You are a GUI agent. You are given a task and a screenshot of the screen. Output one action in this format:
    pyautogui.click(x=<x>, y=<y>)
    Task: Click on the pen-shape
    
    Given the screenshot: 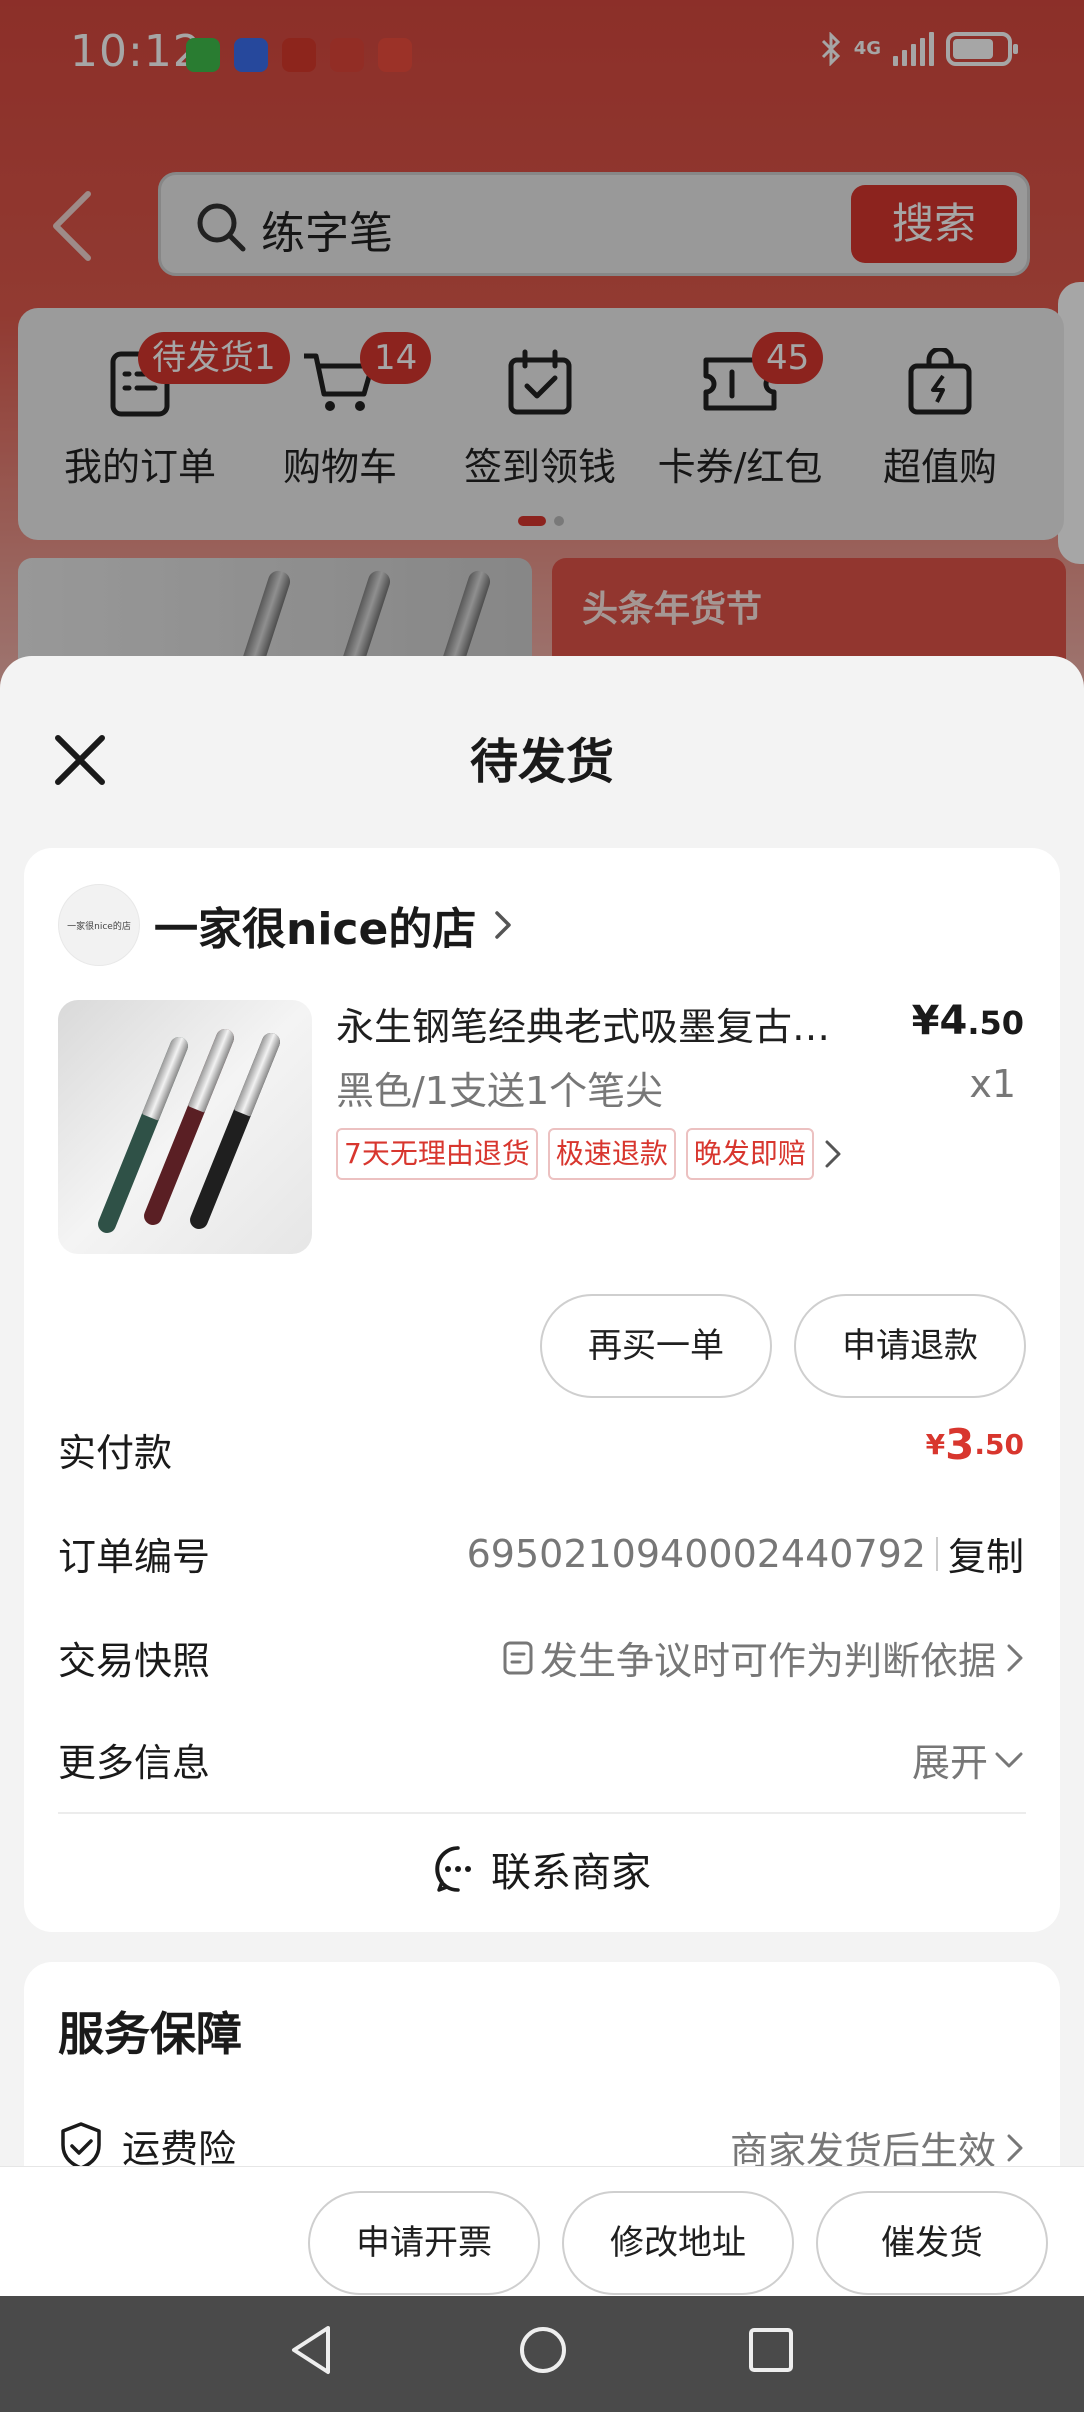 What is the action you would take?
    pyautogui.click(x=235, y=1131)
    